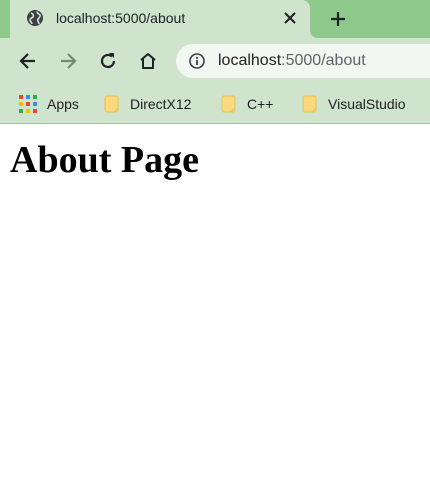  I want to click on home-icon, so click(148, 61).